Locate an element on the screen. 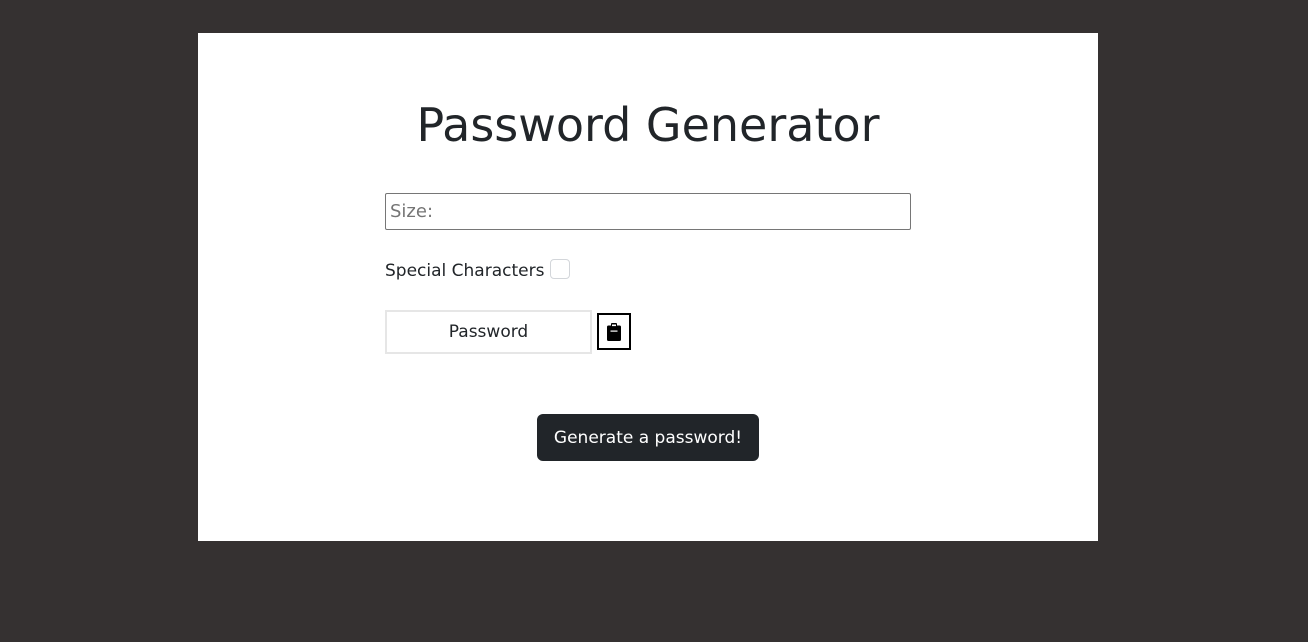  special-characters-label: Special Characters is located at coordinates (465, 271).